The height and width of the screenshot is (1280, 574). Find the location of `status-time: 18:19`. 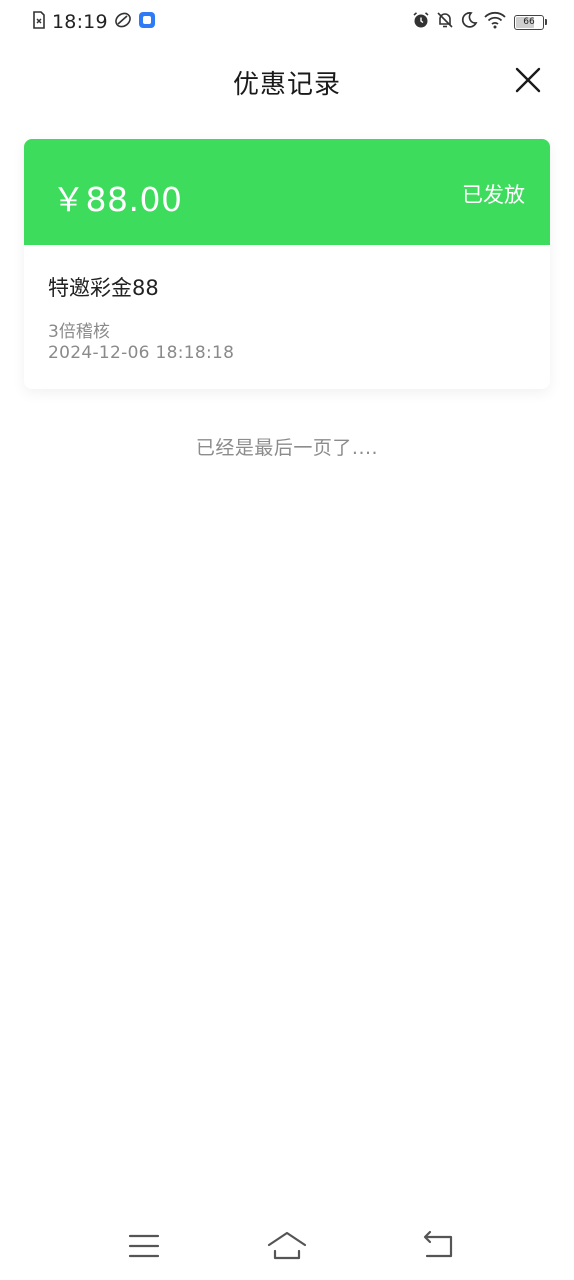

status-time: 18:19 is located at coordinates (80, 22).